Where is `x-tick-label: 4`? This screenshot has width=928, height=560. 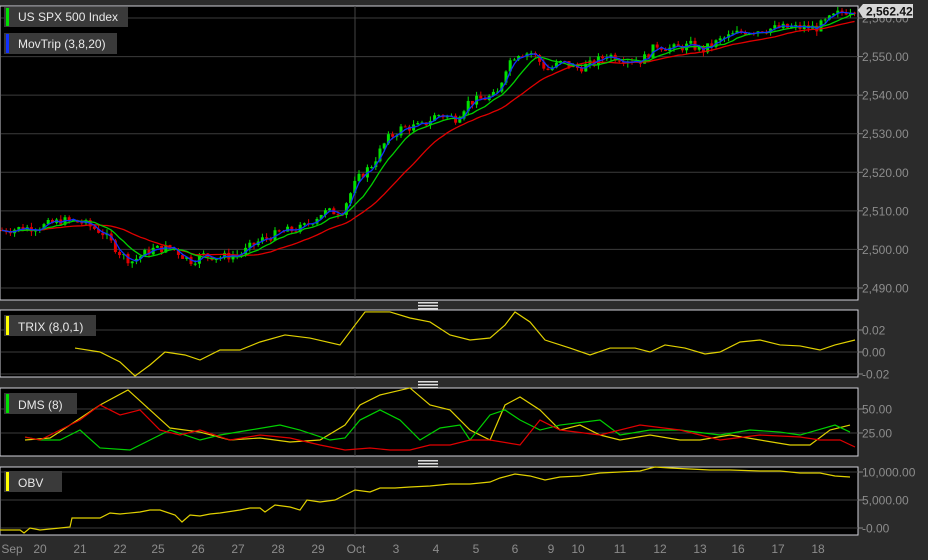 x-tick-label: 4 is located at coordinates (436, 549).